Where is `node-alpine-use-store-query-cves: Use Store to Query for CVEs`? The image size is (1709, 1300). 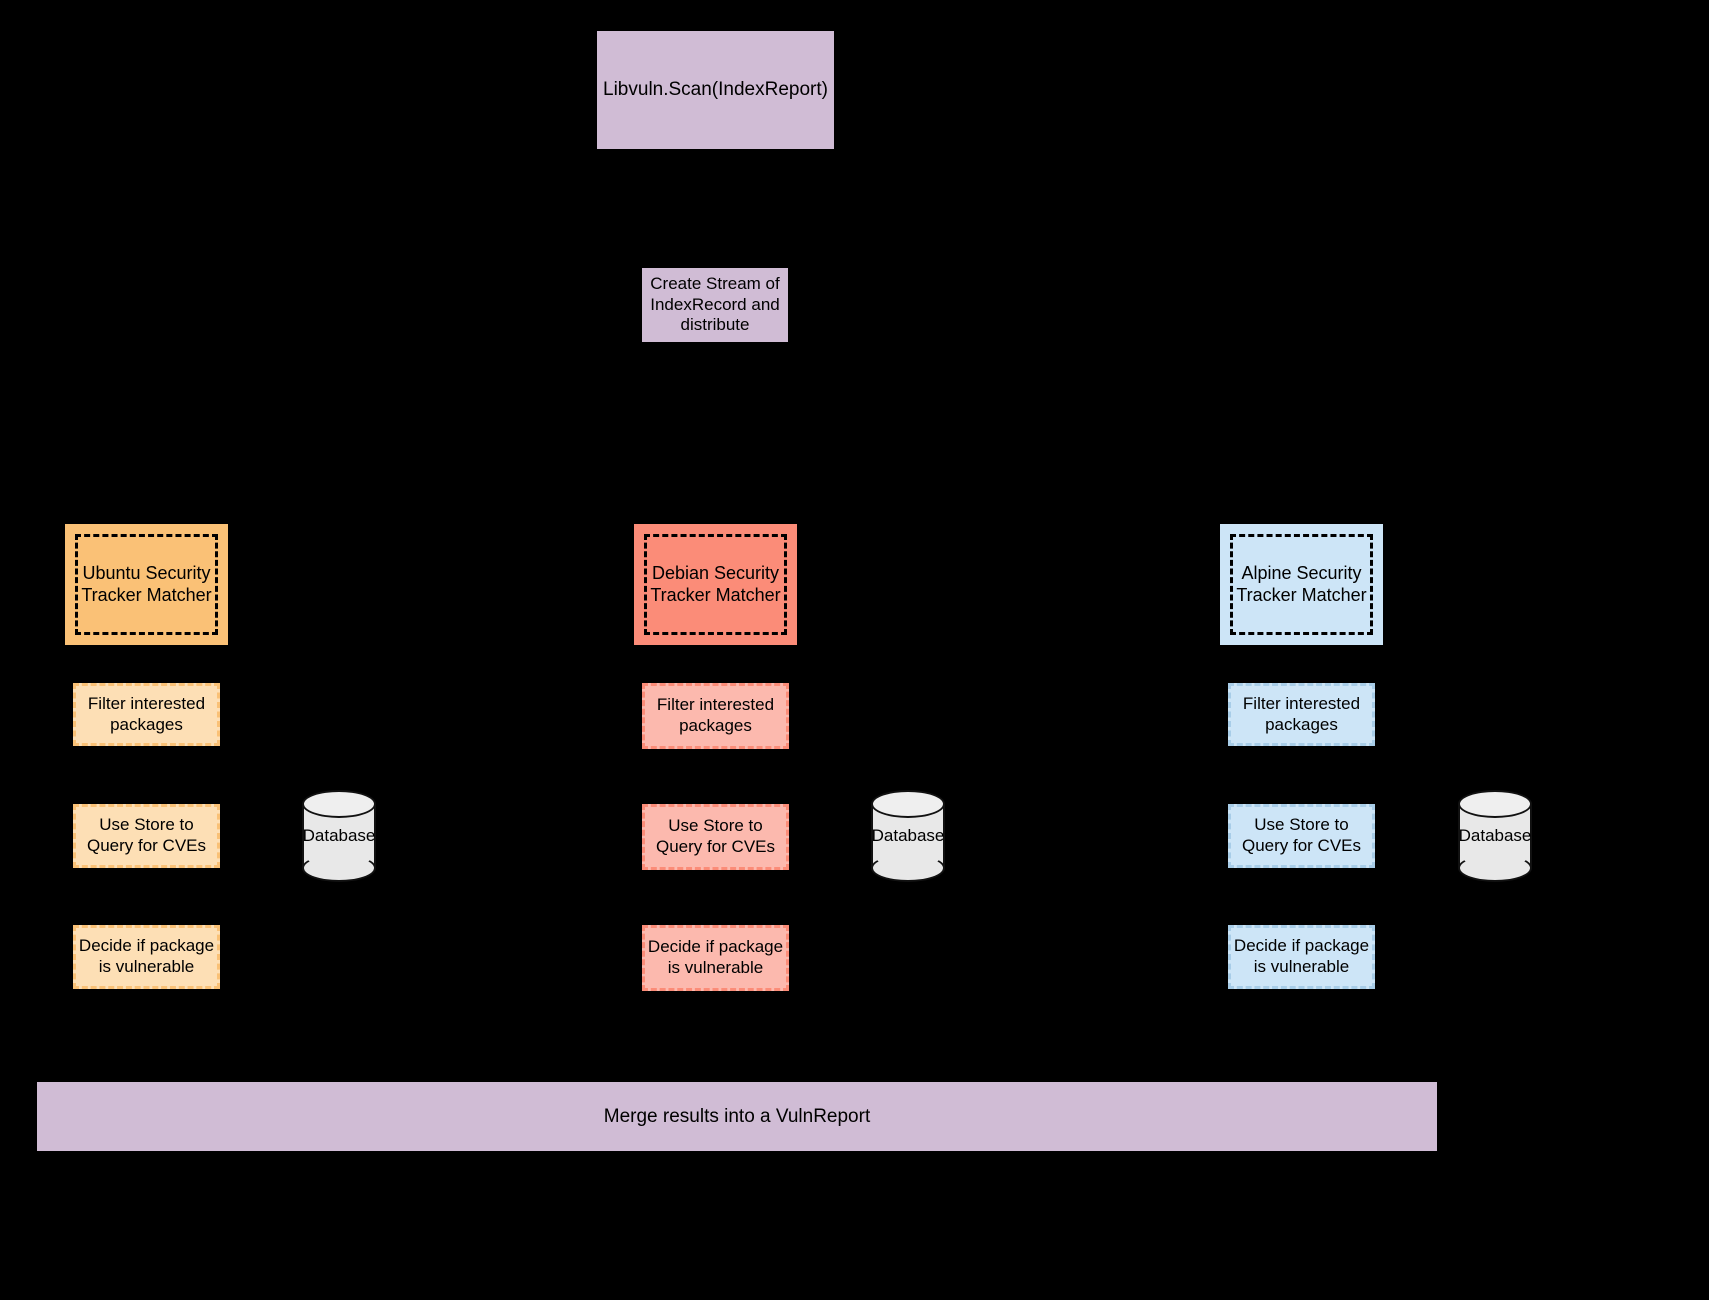 node-alpine-use-store-query-cves: Use Store to Query for CVEs is located at coordinates (1301, 836).